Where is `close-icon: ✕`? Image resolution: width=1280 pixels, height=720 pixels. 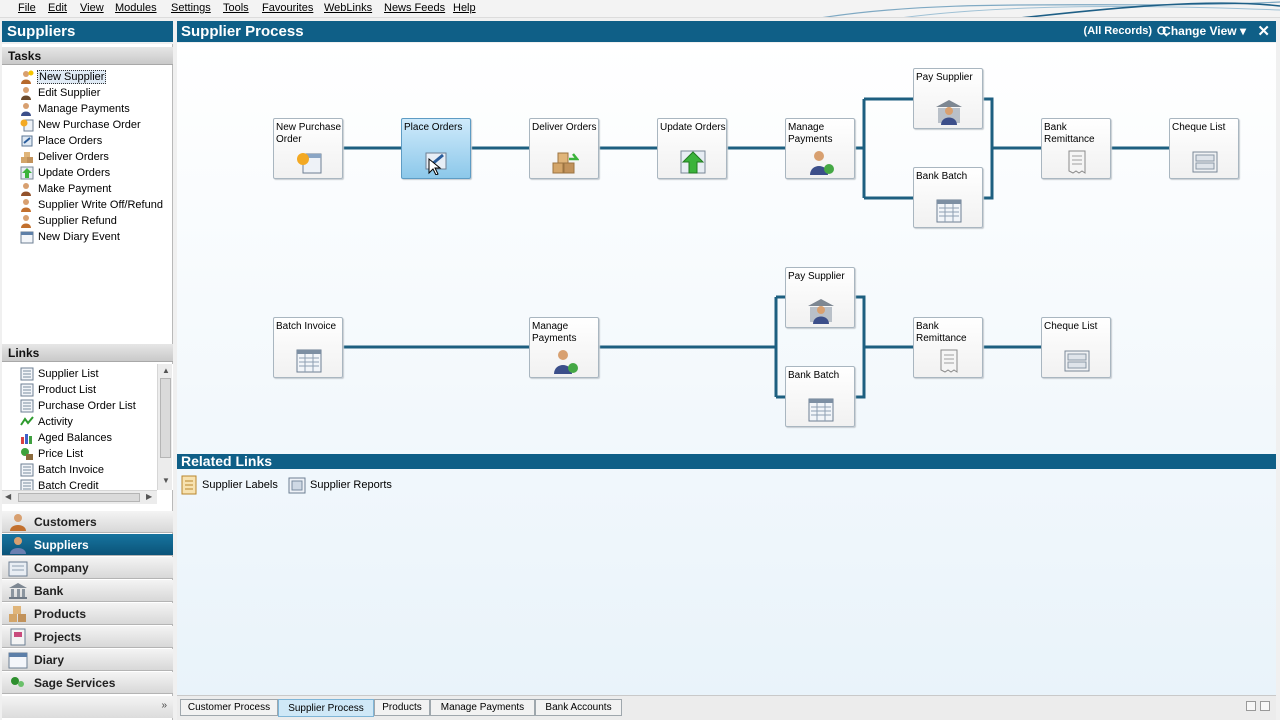 close-icon: ✕ is located at coordinates (1263, 31).